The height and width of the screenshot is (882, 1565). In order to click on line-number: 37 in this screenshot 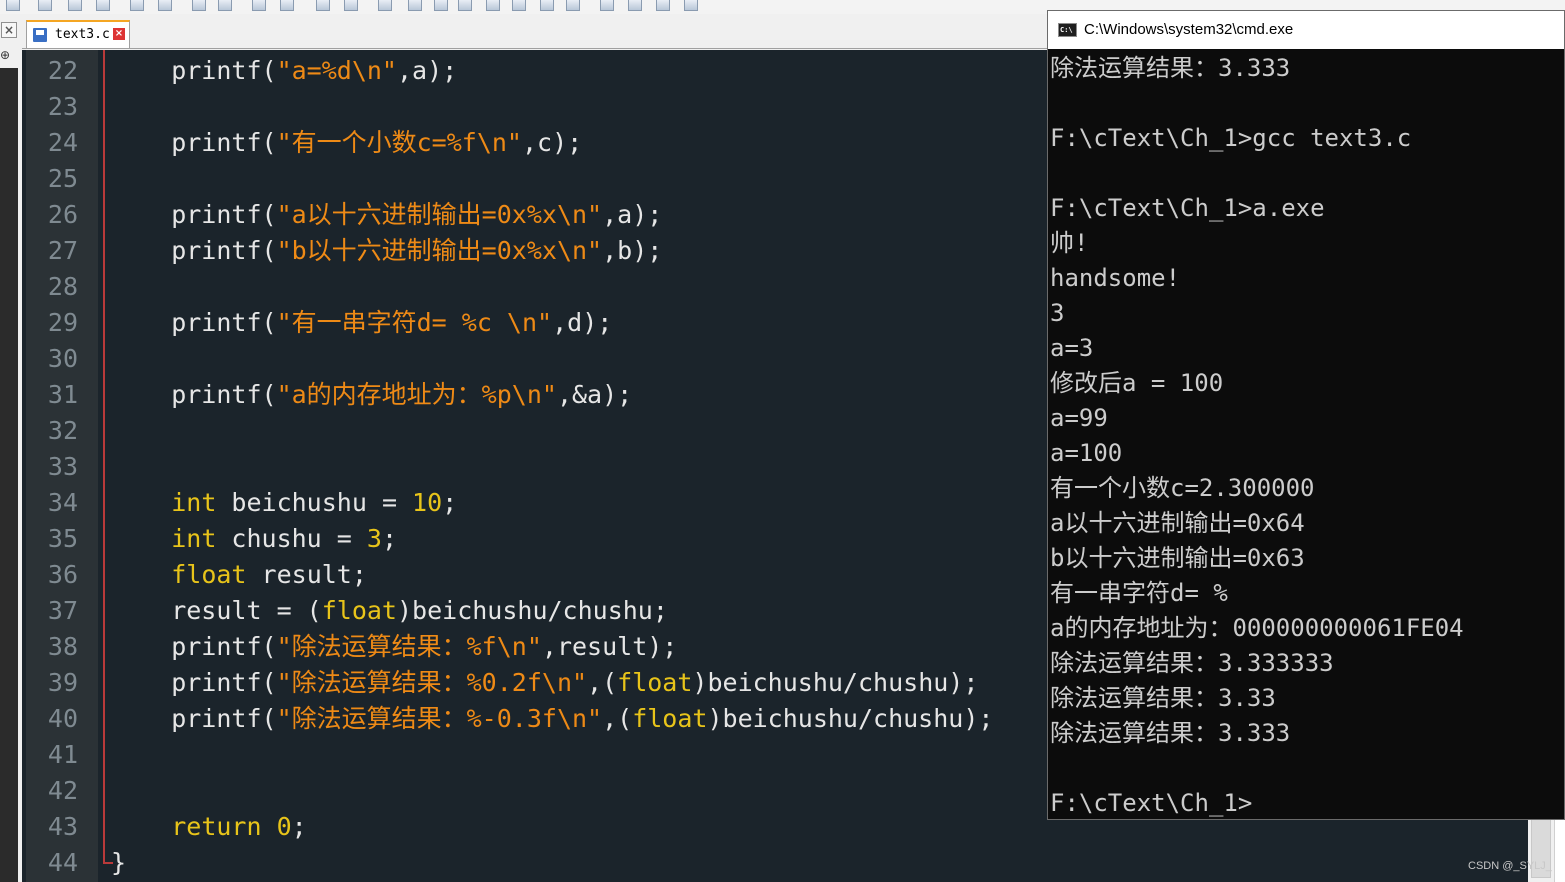, I will do `click(62, 610)`.